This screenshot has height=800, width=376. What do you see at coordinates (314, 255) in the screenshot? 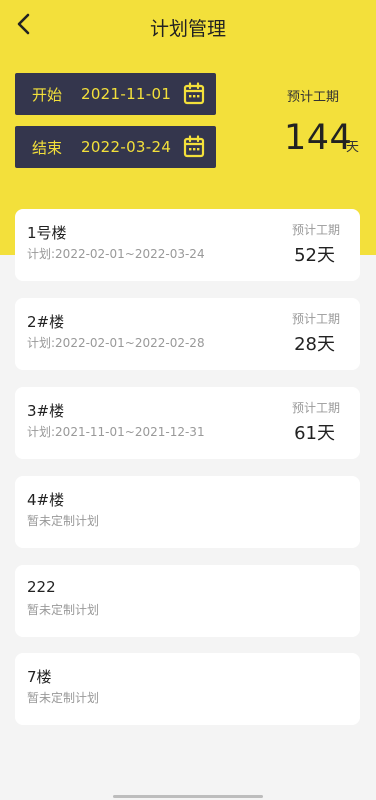
I see `duration-value: 52天` at bounding box center [314, 255].